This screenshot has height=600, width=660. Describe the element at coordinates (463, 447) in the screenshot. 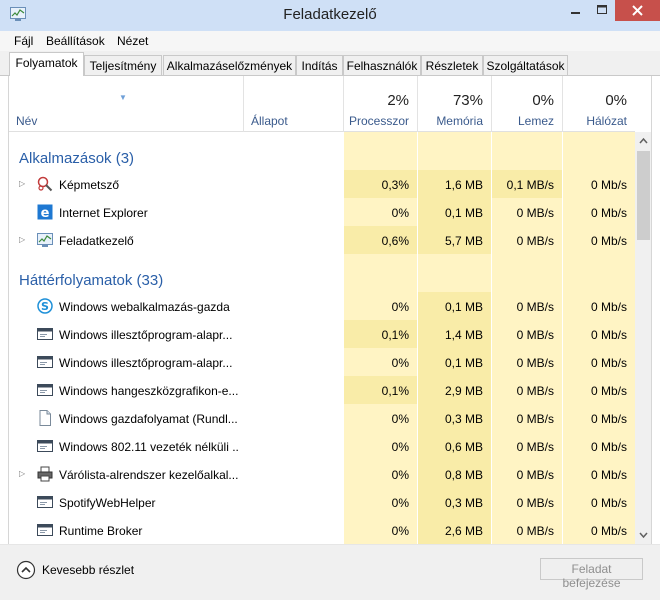

I see `mem-value: 0,6 MB` at that location.